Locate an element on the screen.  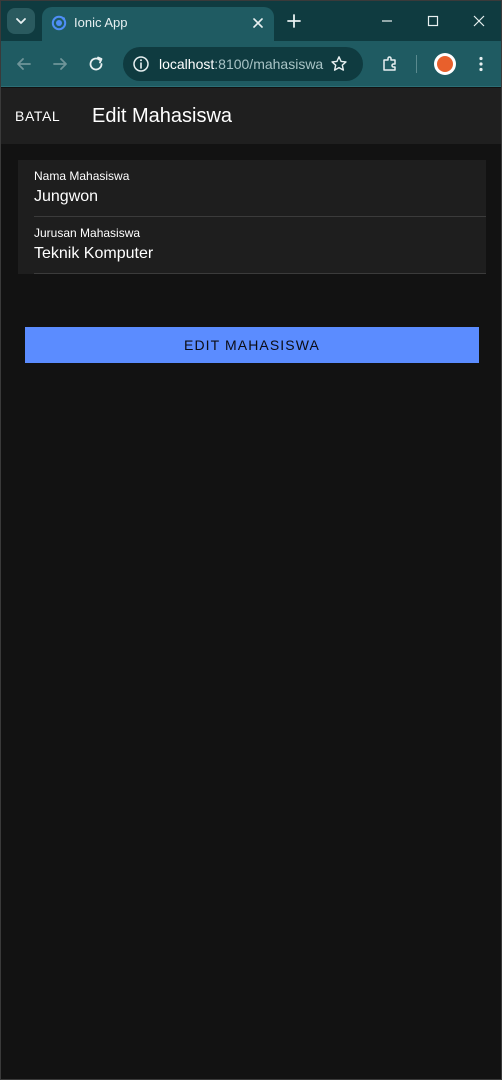
url-host: localhost is located at coordinates (187, 64).